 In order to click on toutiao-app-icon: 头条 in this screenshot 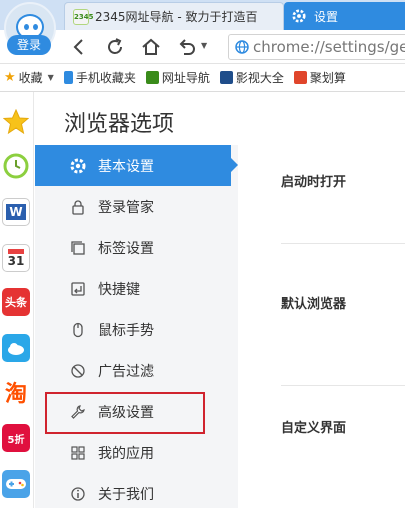, I will do `click(16, 302)`.